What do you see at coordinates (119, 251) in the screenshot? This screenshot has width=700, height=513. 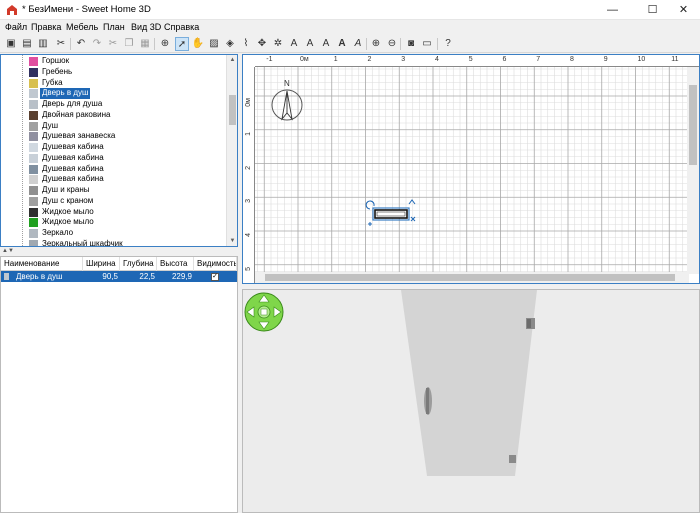 I see `catalog-splitter: ▲▼` at bounding box center [119, 251].